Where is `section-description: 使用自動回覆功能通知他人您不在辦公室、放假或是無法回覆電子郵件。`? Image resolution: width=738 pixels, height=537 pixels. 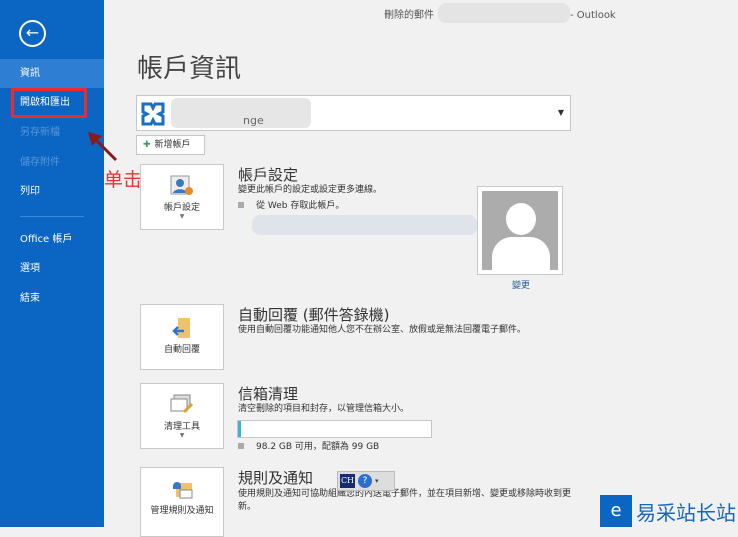
section-description: 使用自動回覆功能通知他人您不在辦公室、放假或是無法回覆電子郵件。 is located at coordinates (382, 330).